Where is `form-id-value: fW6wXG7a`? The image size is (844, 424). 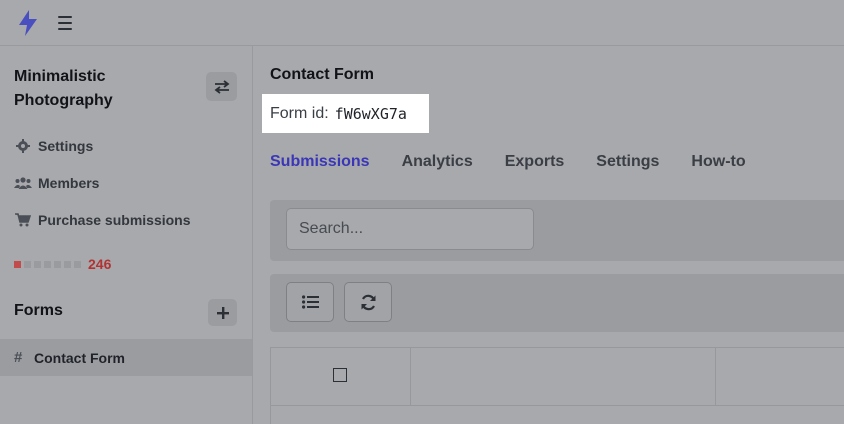
form-id-value: fW6wXG7a is located at coordinates (370, 113).